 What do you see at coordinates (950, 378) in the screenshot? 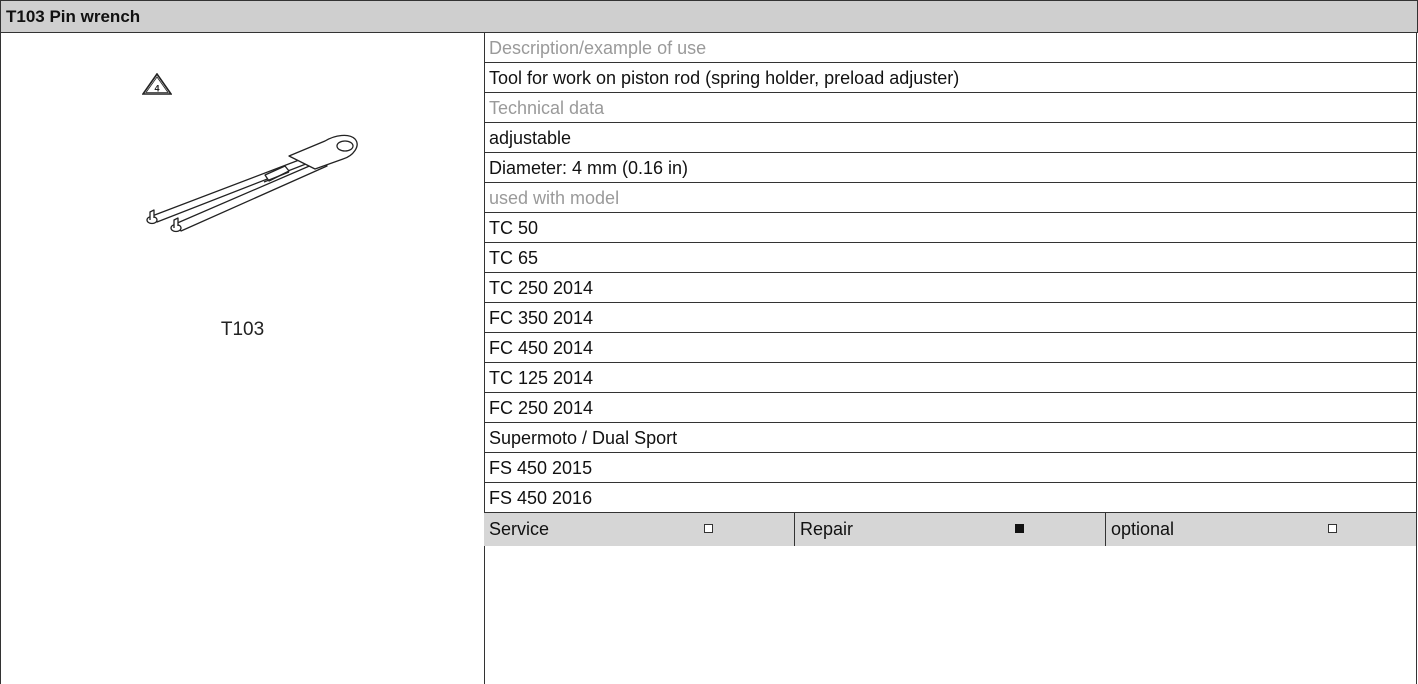
I see `detail-value: TC 125 2014` at bounding box center [950, 378].